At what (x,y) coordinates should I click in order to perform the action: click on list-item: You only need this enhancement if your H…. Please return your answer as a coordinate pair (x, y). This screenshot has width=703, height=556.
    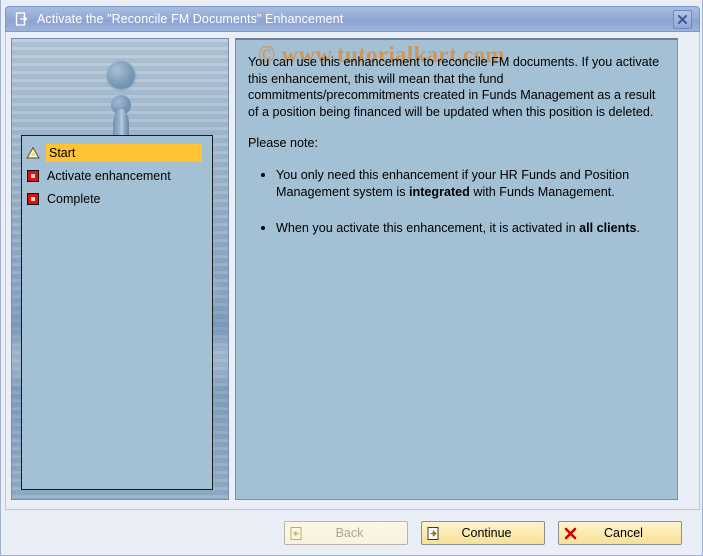
    Looking at the image, I should click on (469, 183).